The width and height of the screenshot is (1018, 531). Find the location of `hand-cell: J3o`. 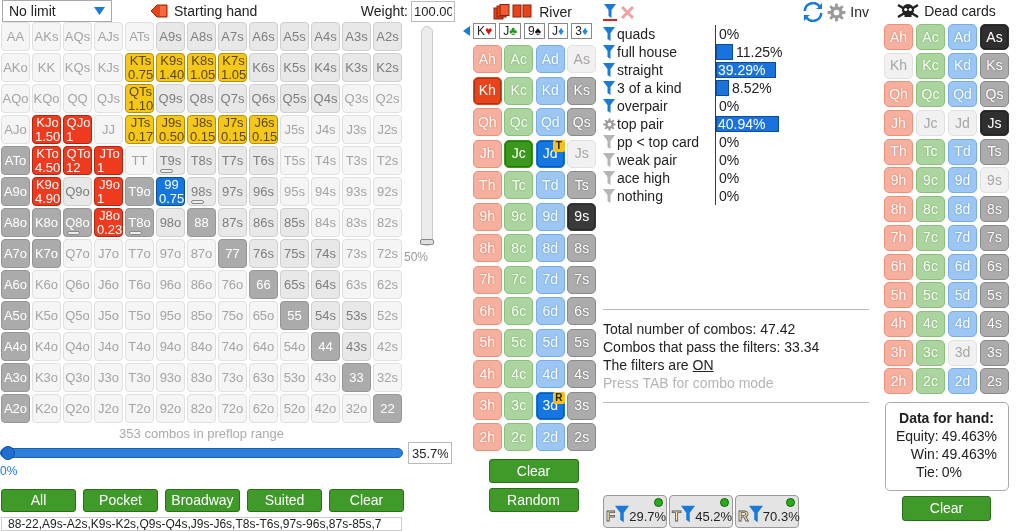

hand-cell: J3o is located at coordinates (108, 377).